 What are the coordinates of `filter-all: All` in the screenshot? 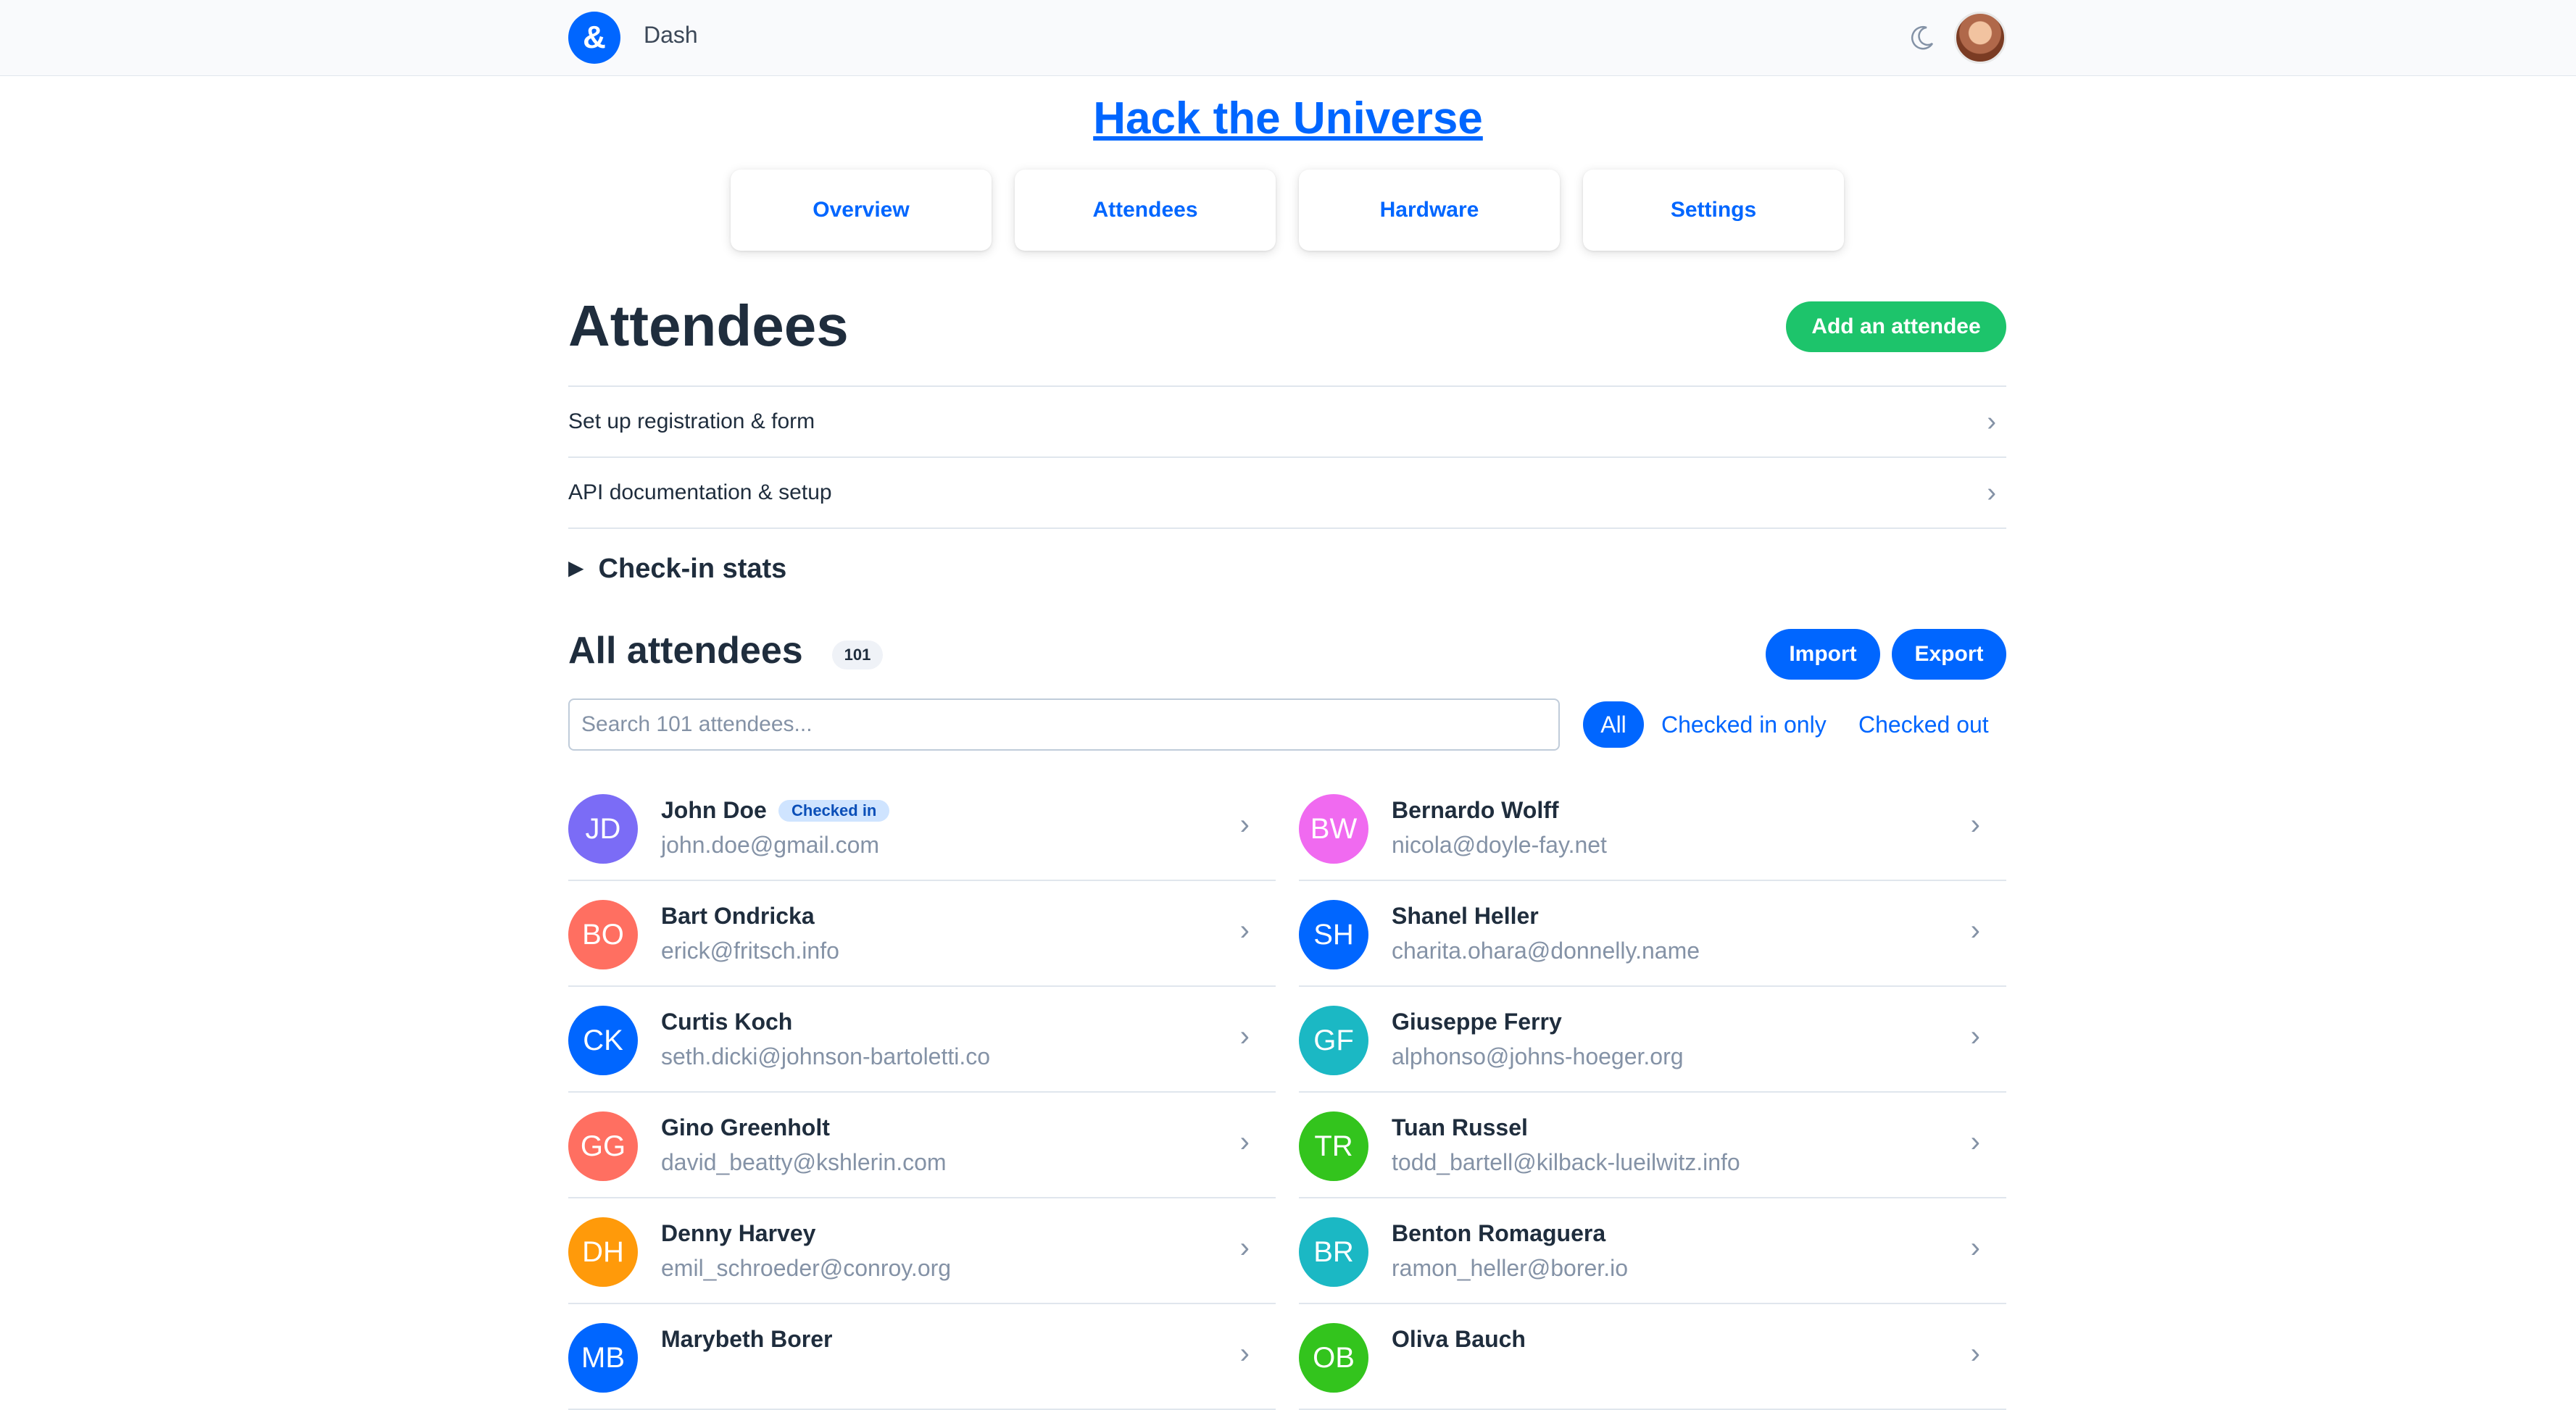 It's located at (1613, 725).